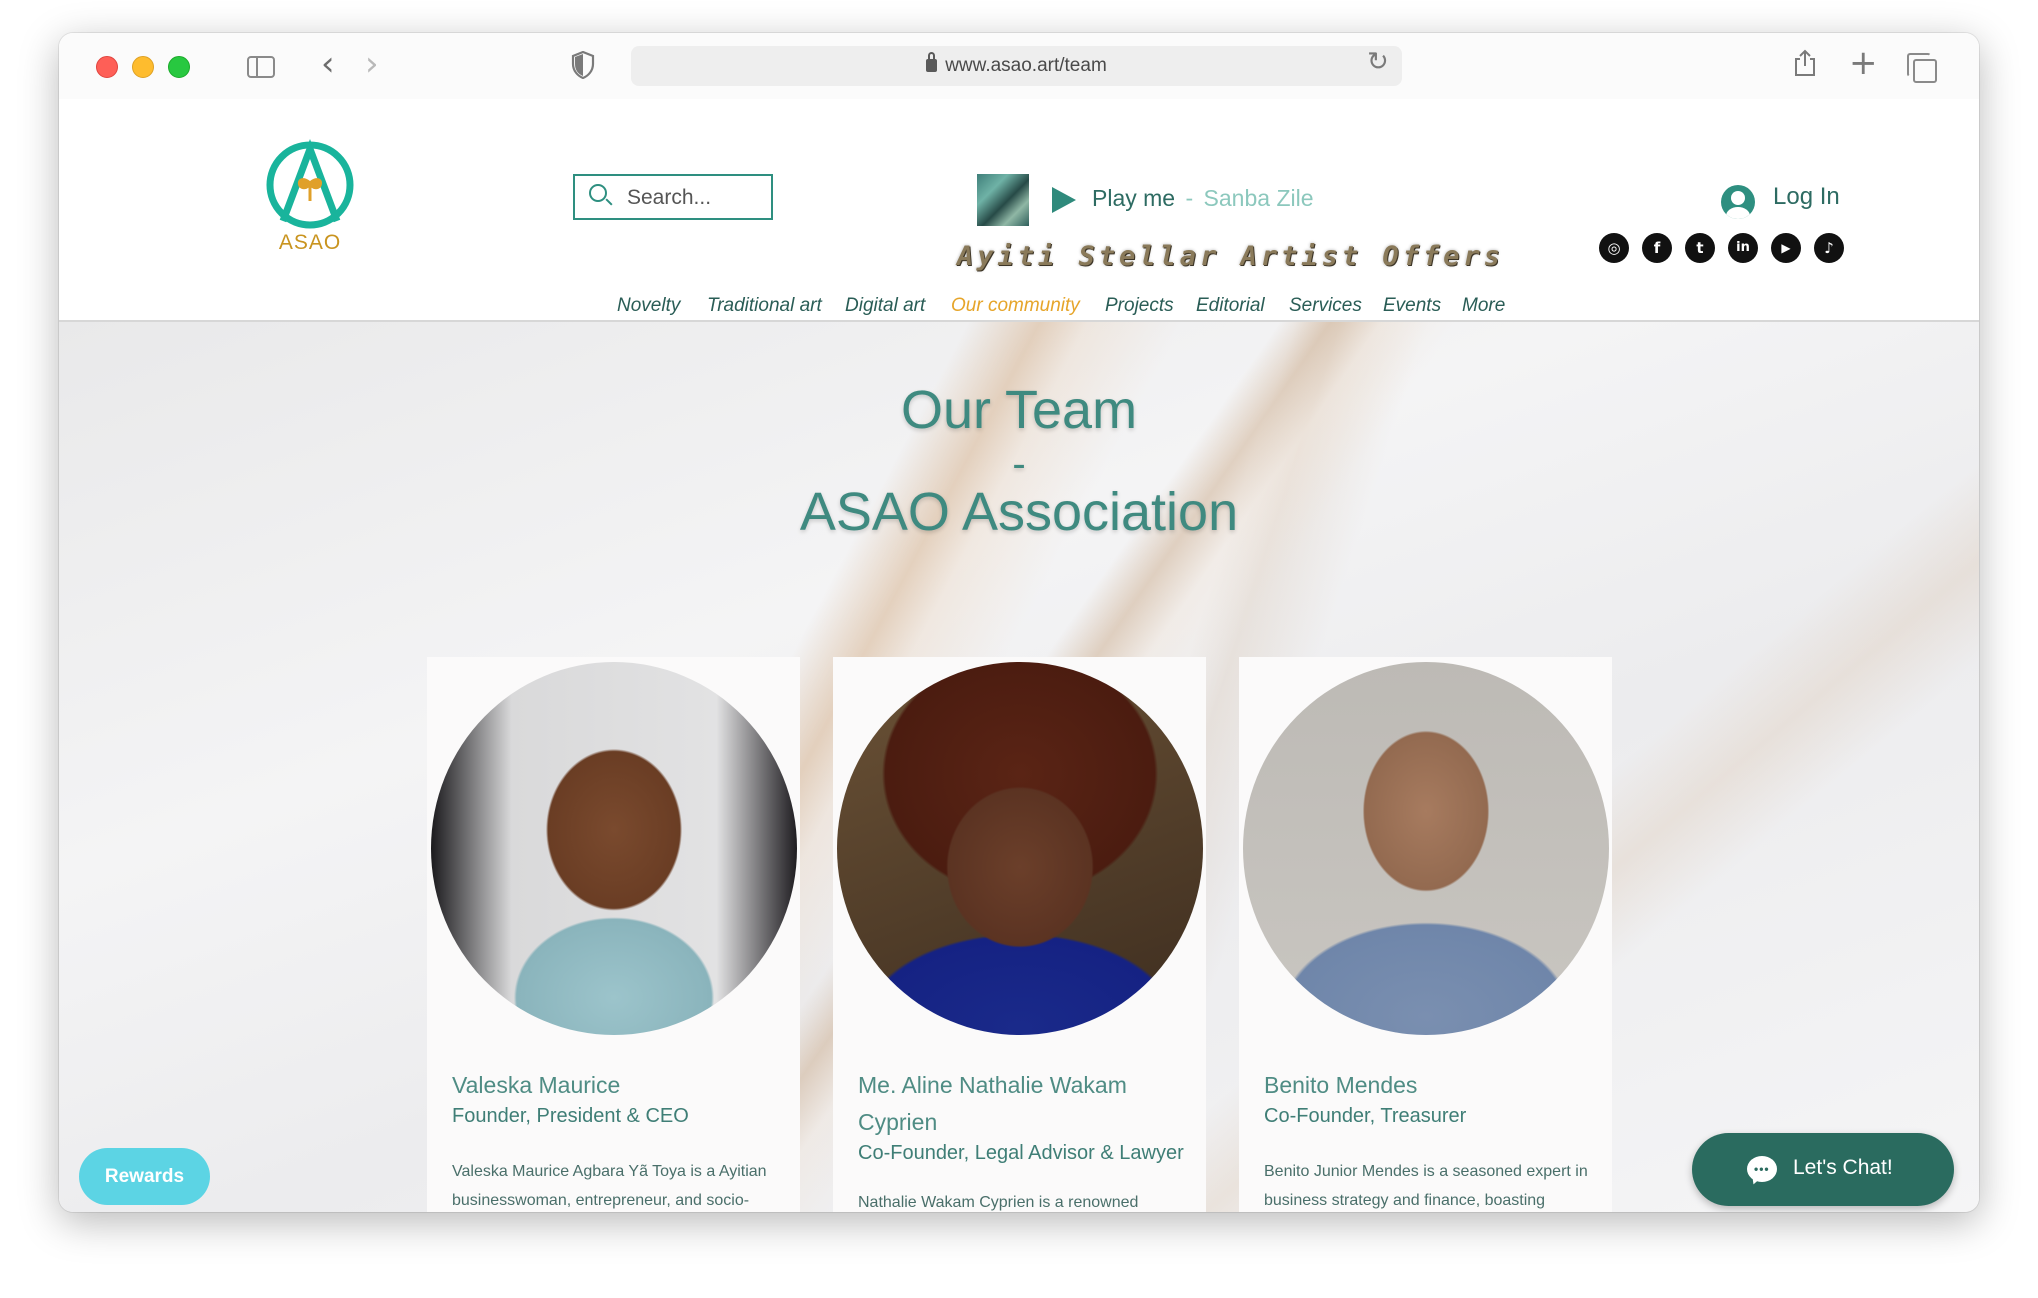  I want to click on forward-arrow-icon: ›, so click(372, 64).